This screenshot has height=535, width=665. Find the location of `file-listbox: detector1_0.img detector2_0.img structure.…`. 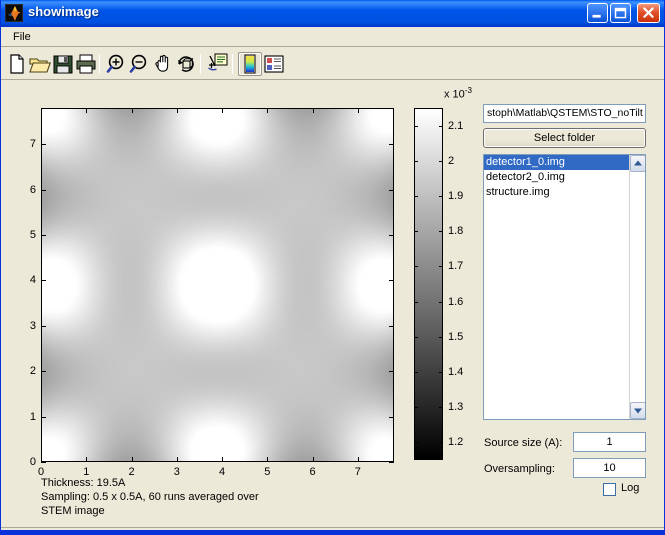

file-listbox: detector1_0.img detector2_0.img structure.… is located at coordinates (564, 287).